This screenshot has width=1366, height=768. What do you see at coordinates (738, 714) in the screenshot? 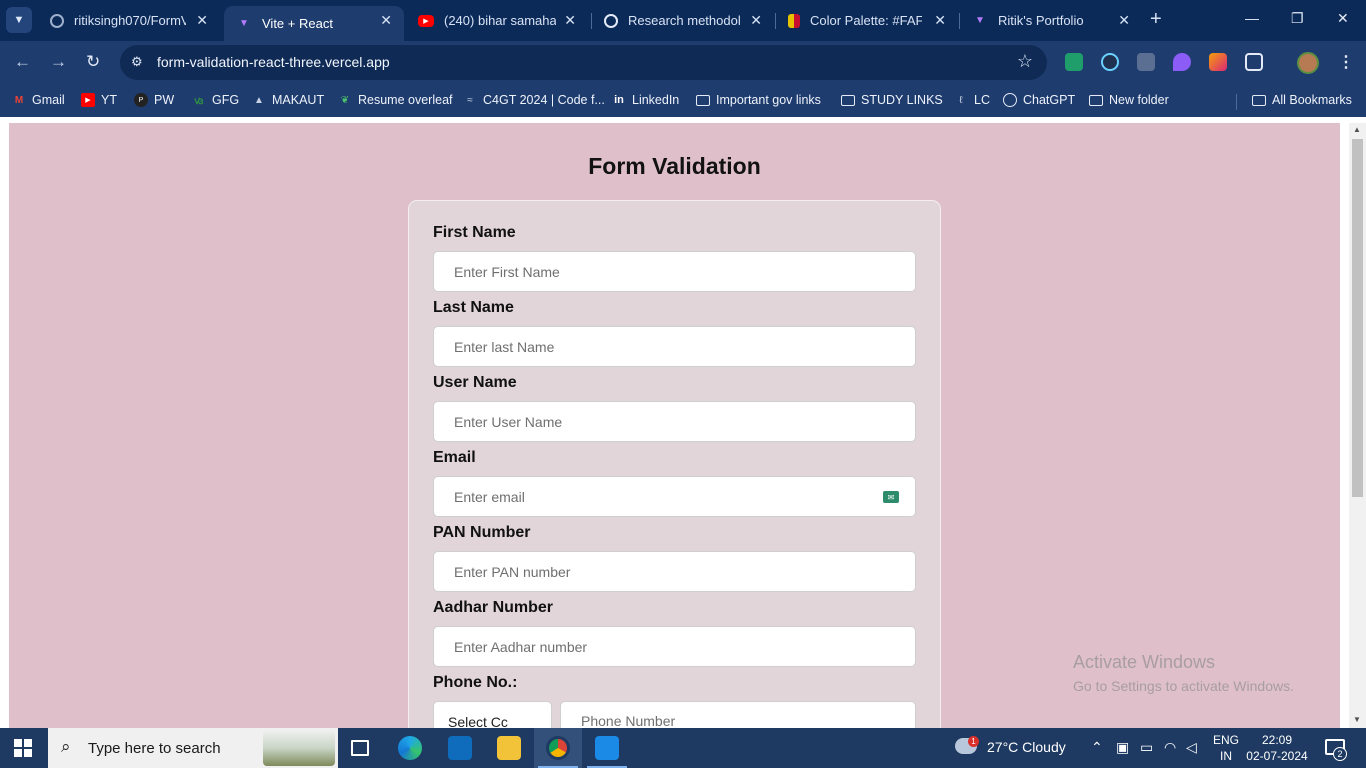
I see `phone-number-input` at bounding box center [738, 714].